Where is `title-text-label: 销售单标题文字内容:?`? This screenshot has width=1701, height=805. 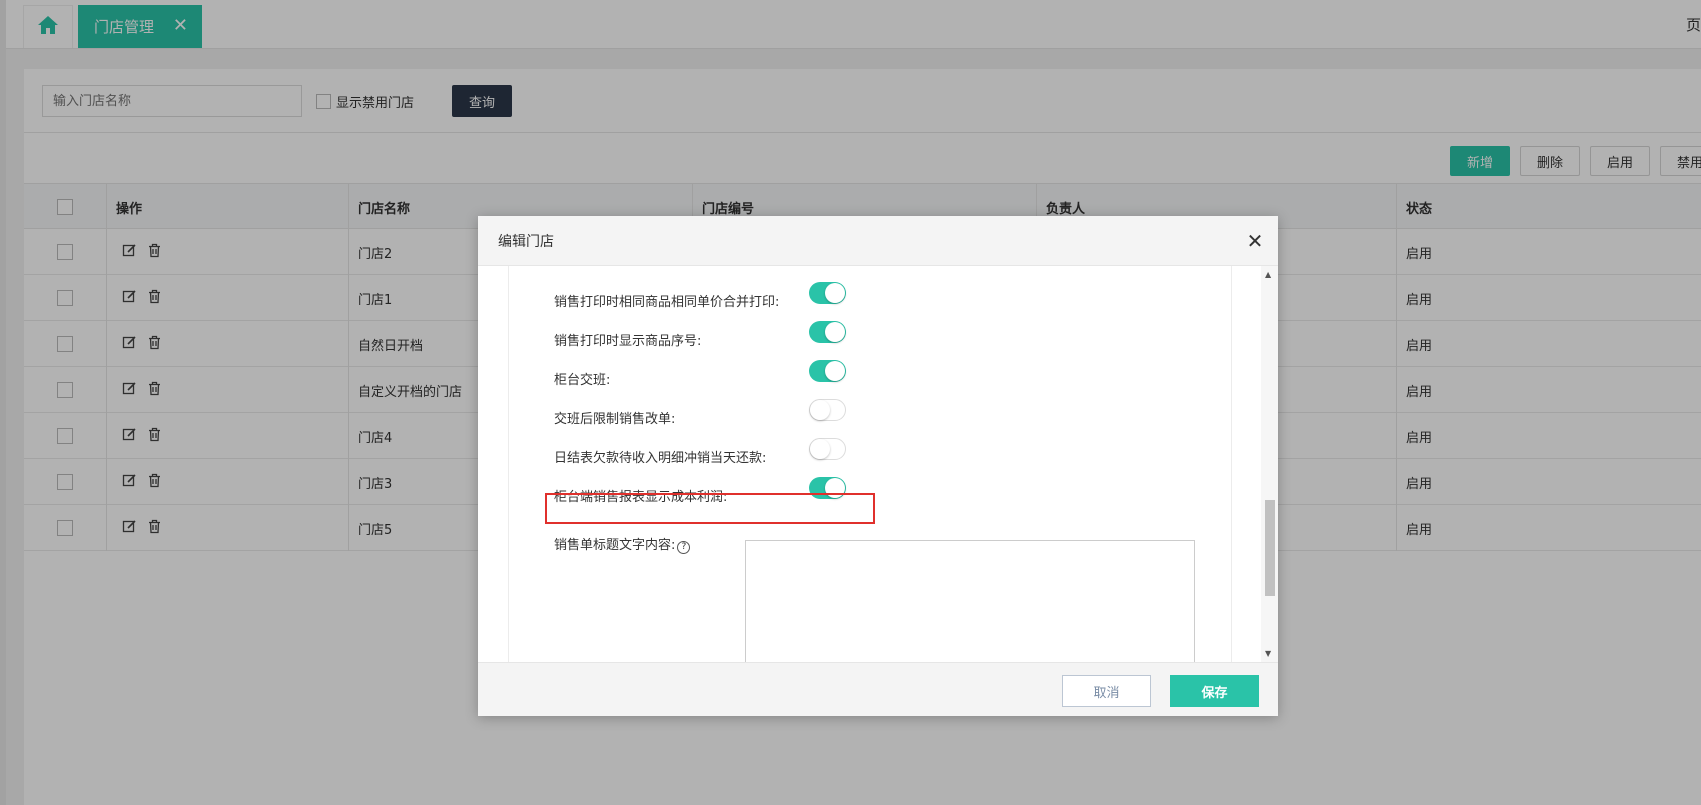
title-text-label: 销售单标题文字内容:? is located at coordinates (622, 544).